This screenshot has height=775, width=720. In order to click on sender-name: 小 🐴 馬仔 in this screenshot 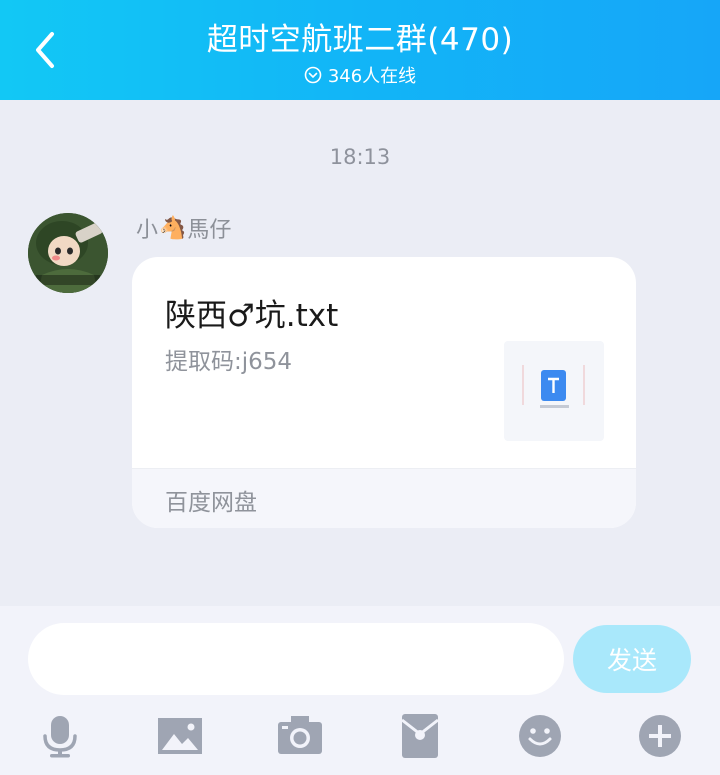, I will do `click(183, 228)`.